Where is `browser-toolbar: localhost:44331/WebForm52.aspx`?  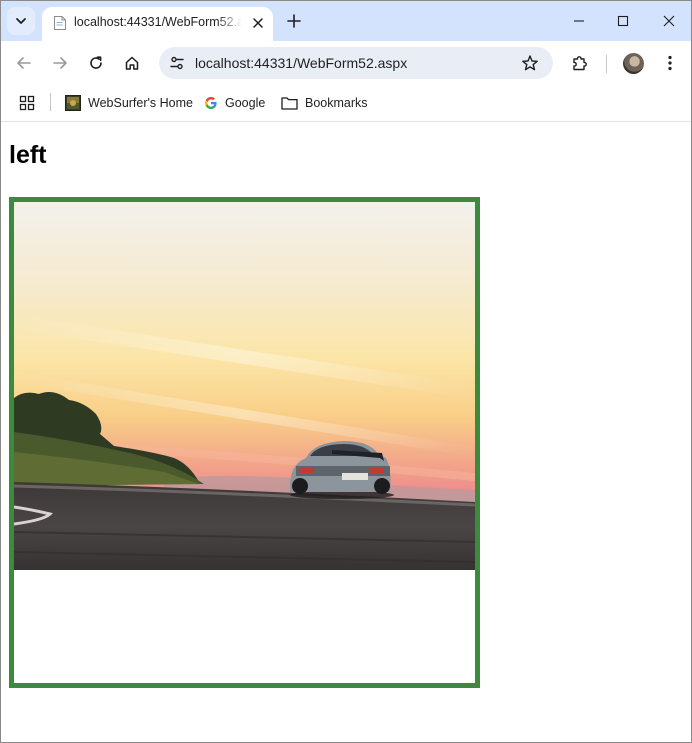 browser-toolbar: localhost:44331/WebForm52.aspx is located at coordinates (346, 63).